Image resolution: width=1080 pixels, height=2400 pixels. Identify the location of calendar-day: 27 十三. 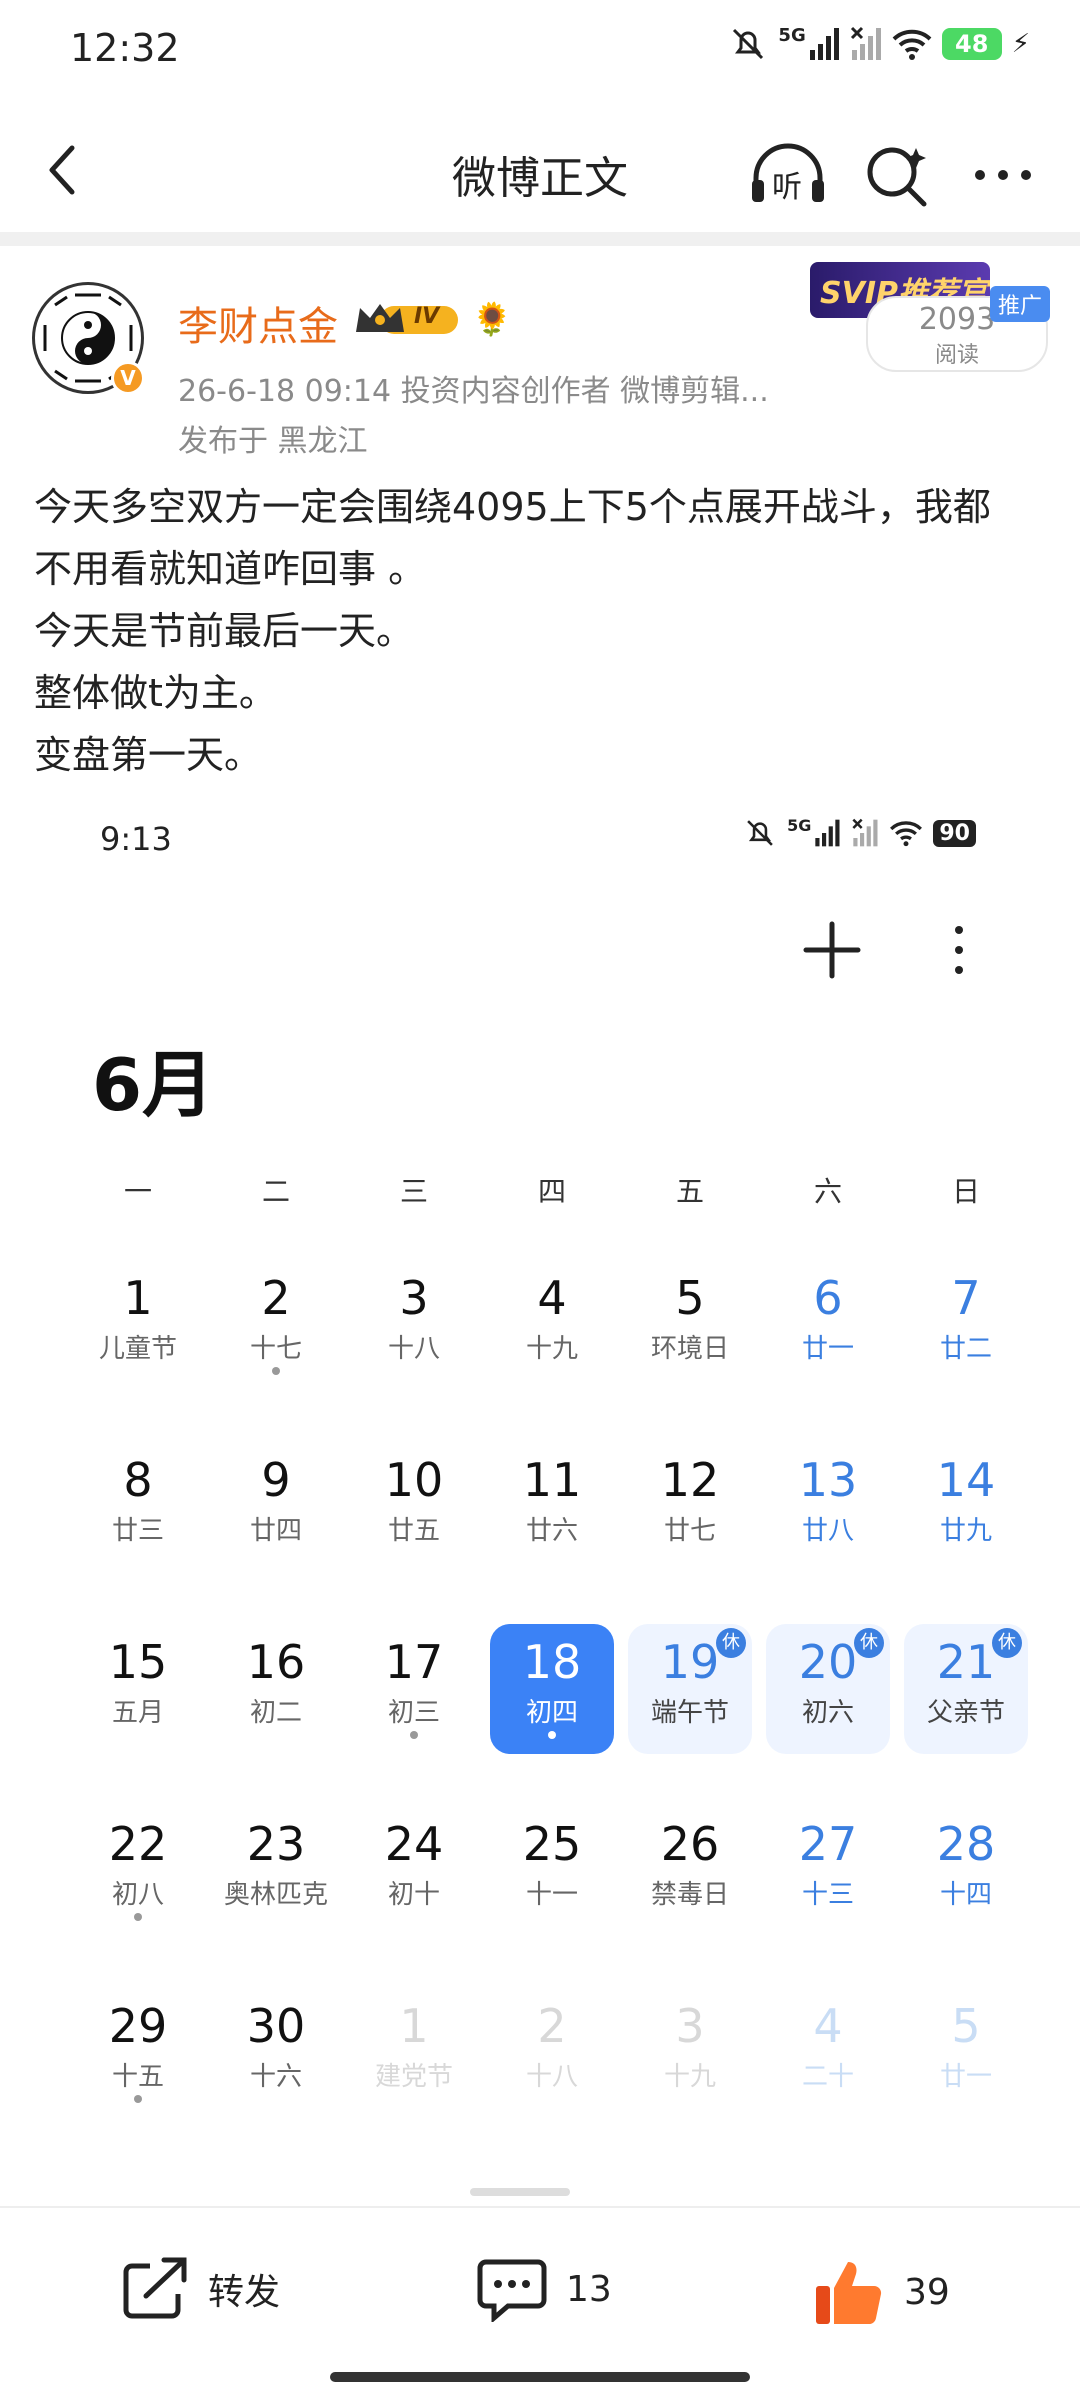
(828, 1871).